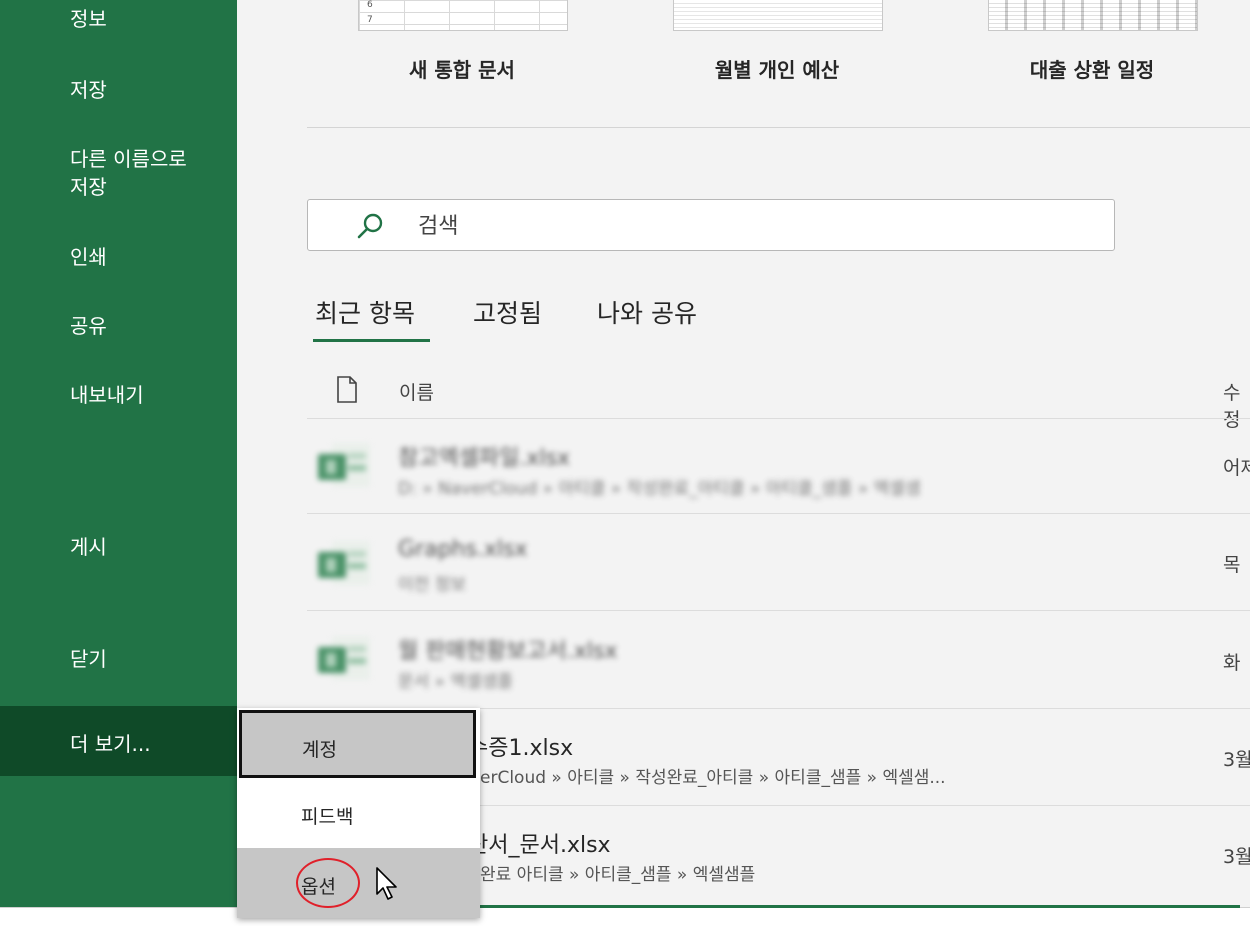  What do you see at coordinates (370, 20) in the screenshot?
I see `thumb-row-number: 7` at bounding box center [370, 20].